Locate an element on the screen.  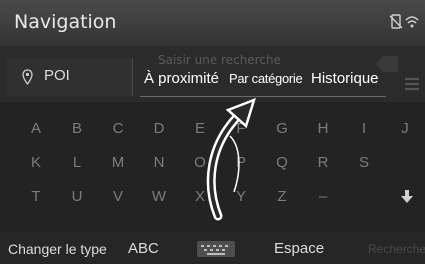
bottom-bar: Changer le type ABC Espace Rechercher is located at coordinates (212, 248).